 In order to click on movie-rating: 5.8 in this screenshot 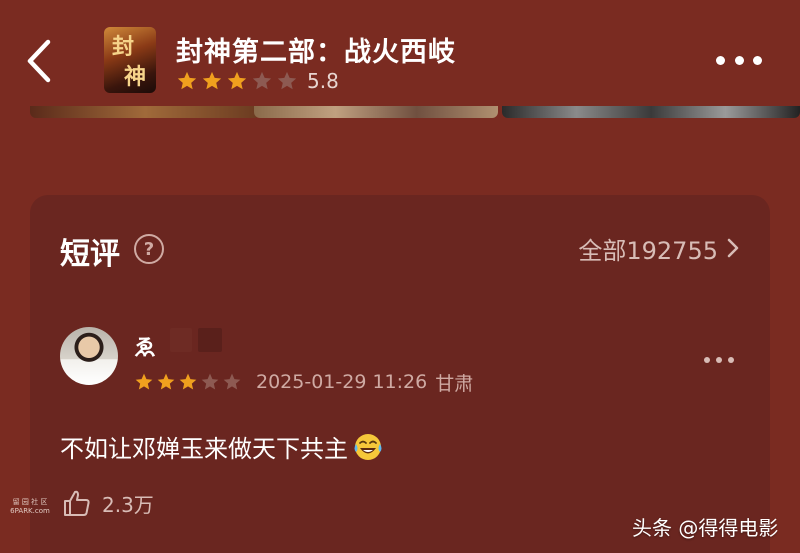, I will do `click(257, 81)`.